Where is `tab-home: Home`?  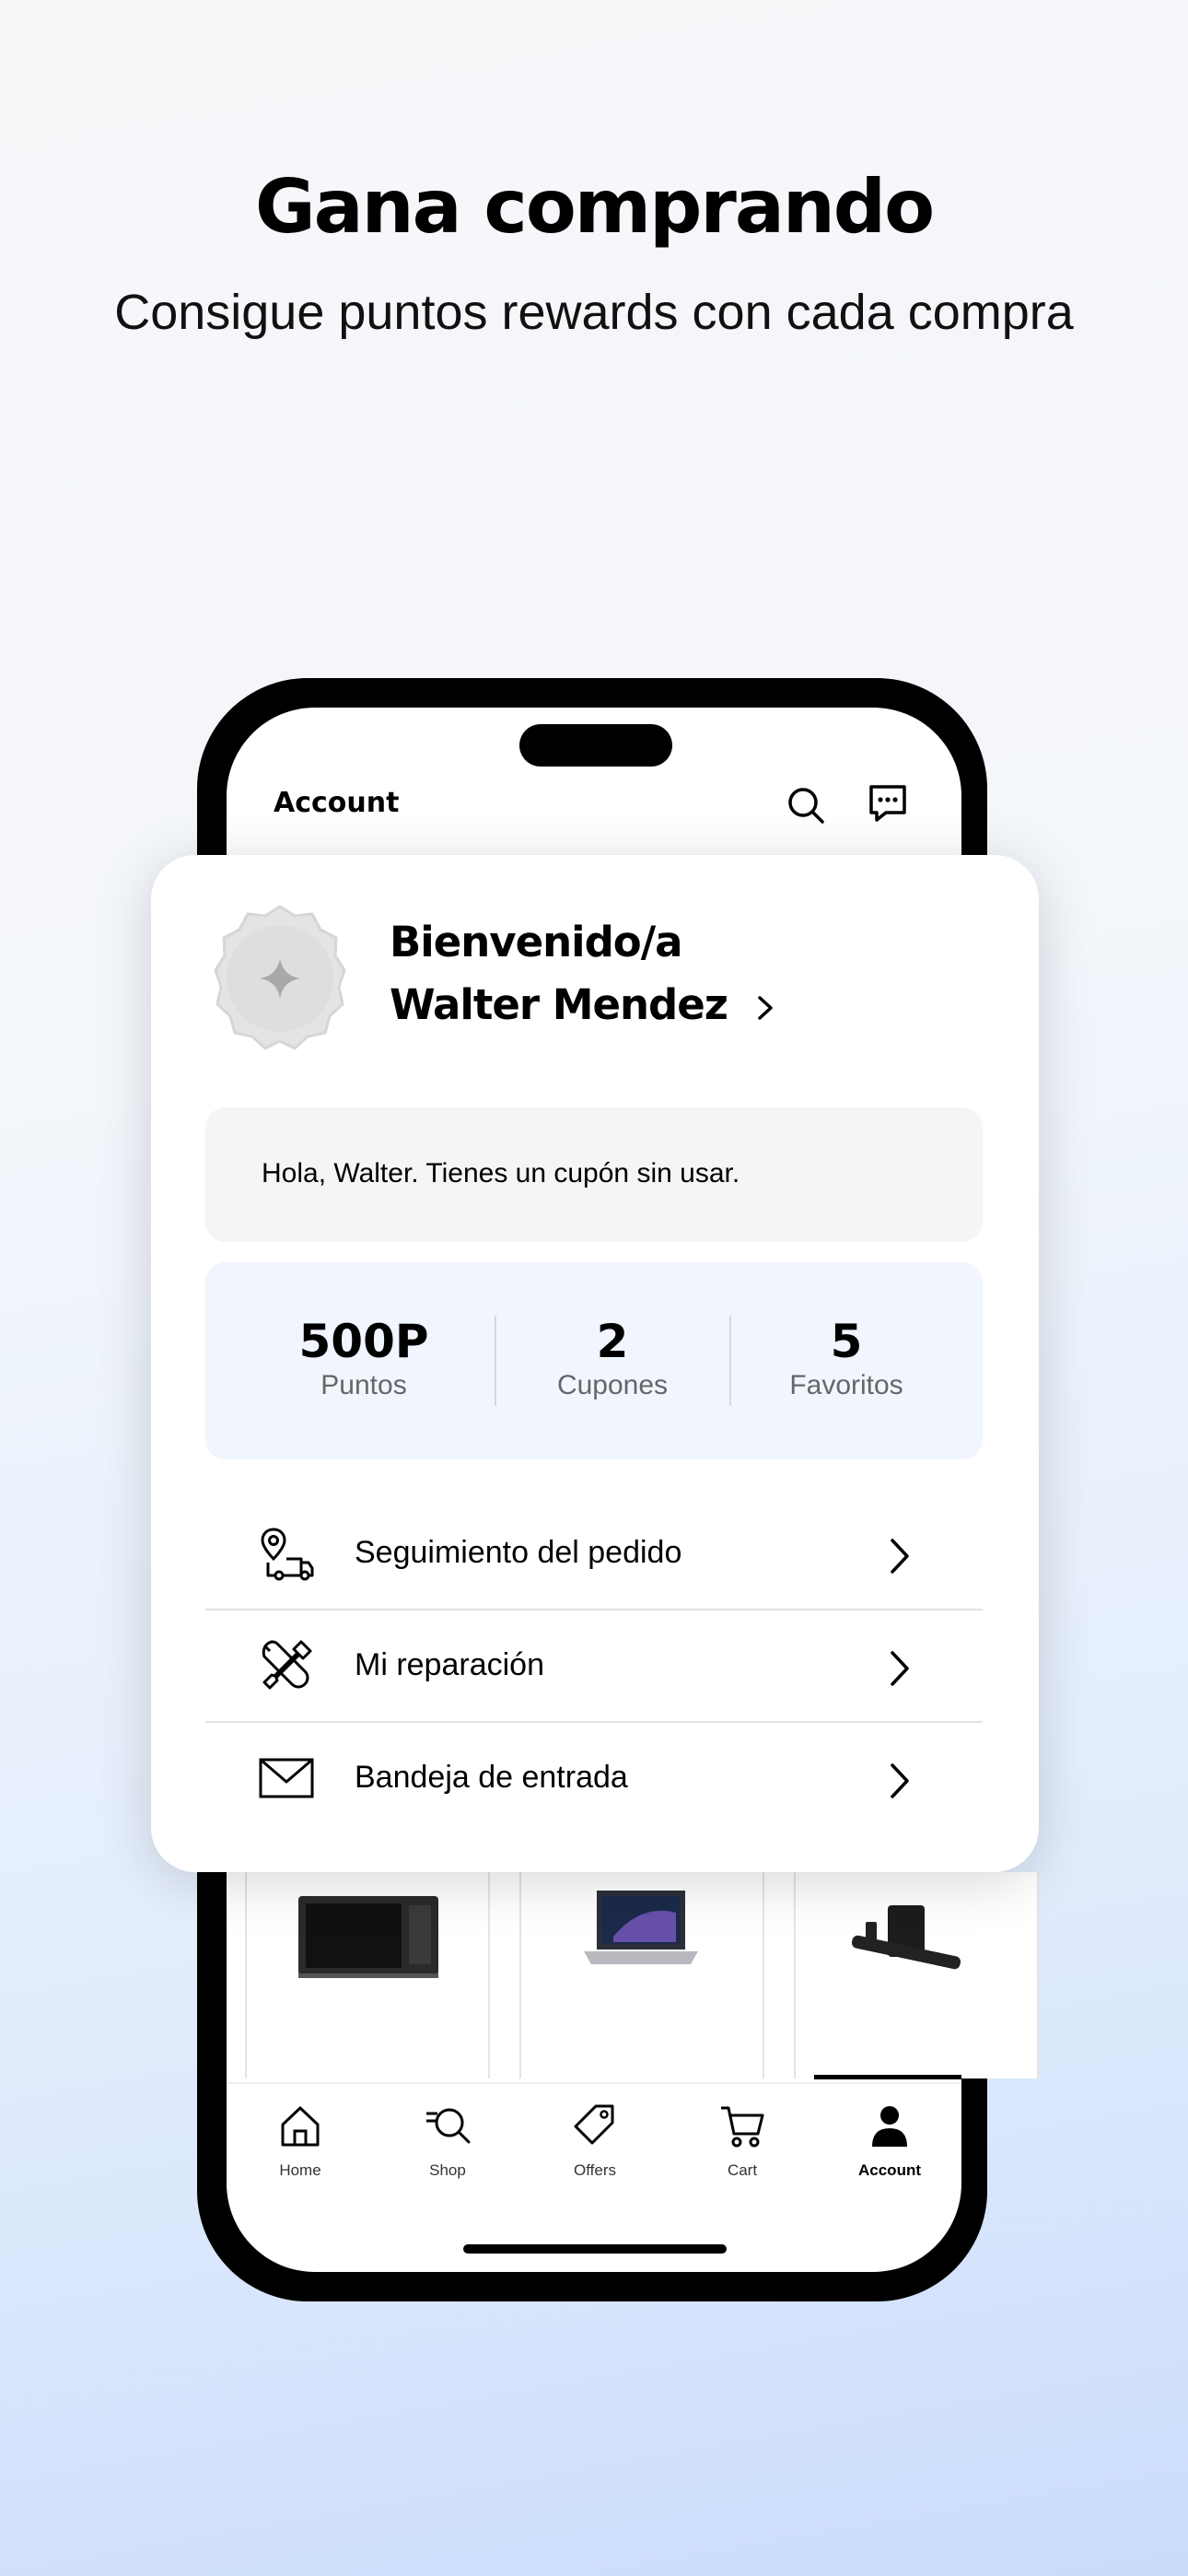
tab-home: Home is located at coordinates (300, 2140).